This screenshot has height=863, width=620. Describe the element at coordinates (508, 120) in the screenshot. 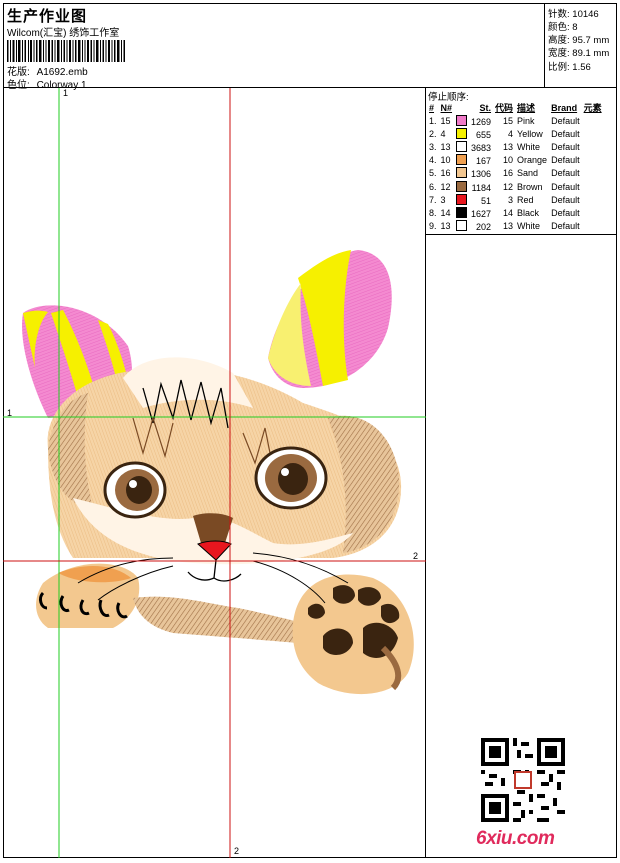

I see `color-code: 15` at that location.